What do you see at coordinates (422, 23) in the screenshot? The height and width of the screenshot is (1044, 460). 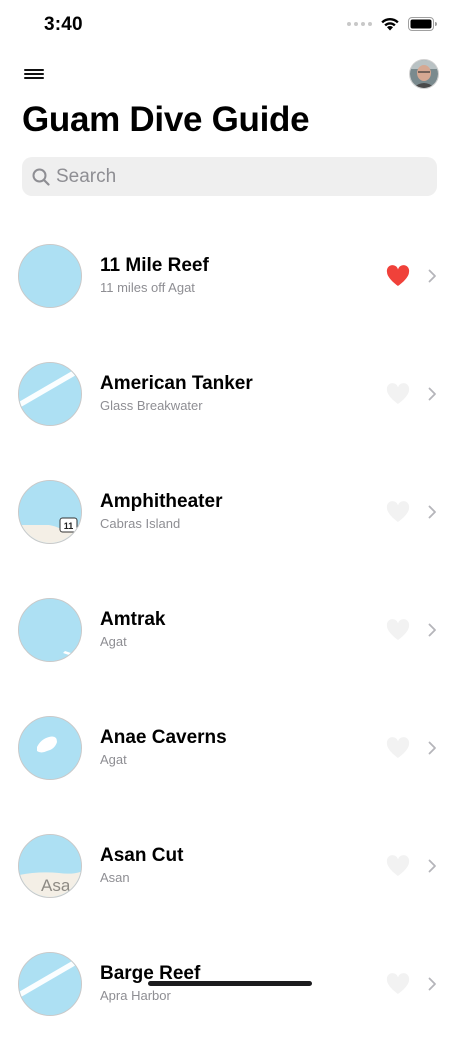 I see `battery-icon` at bounding box center [422, 23].